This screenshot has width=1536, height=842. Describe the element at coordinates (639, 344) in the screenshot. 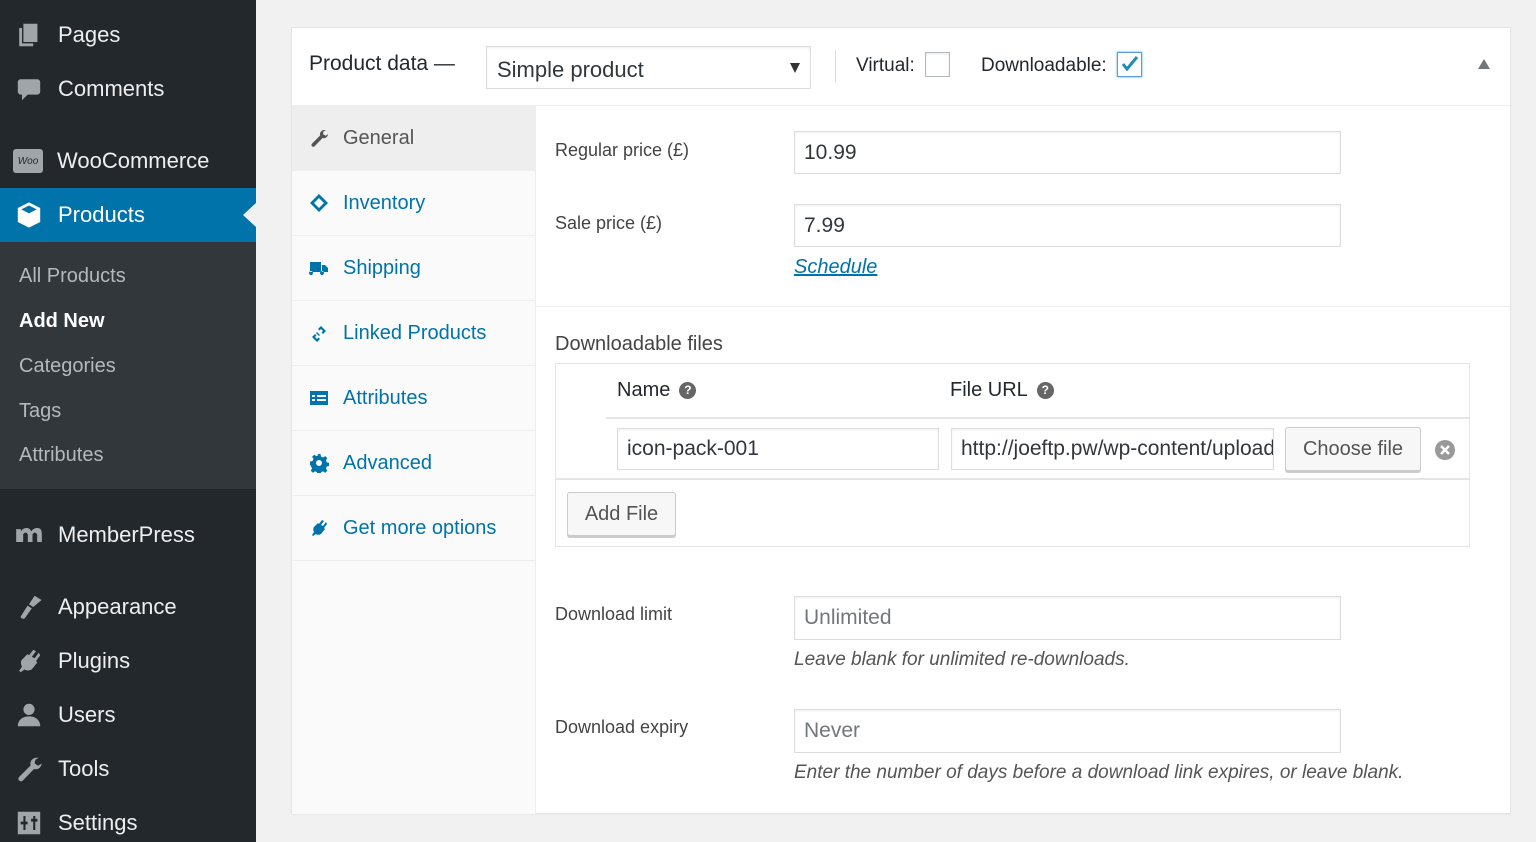

I see `downloadable-files-label: Downloadable files` at that location.